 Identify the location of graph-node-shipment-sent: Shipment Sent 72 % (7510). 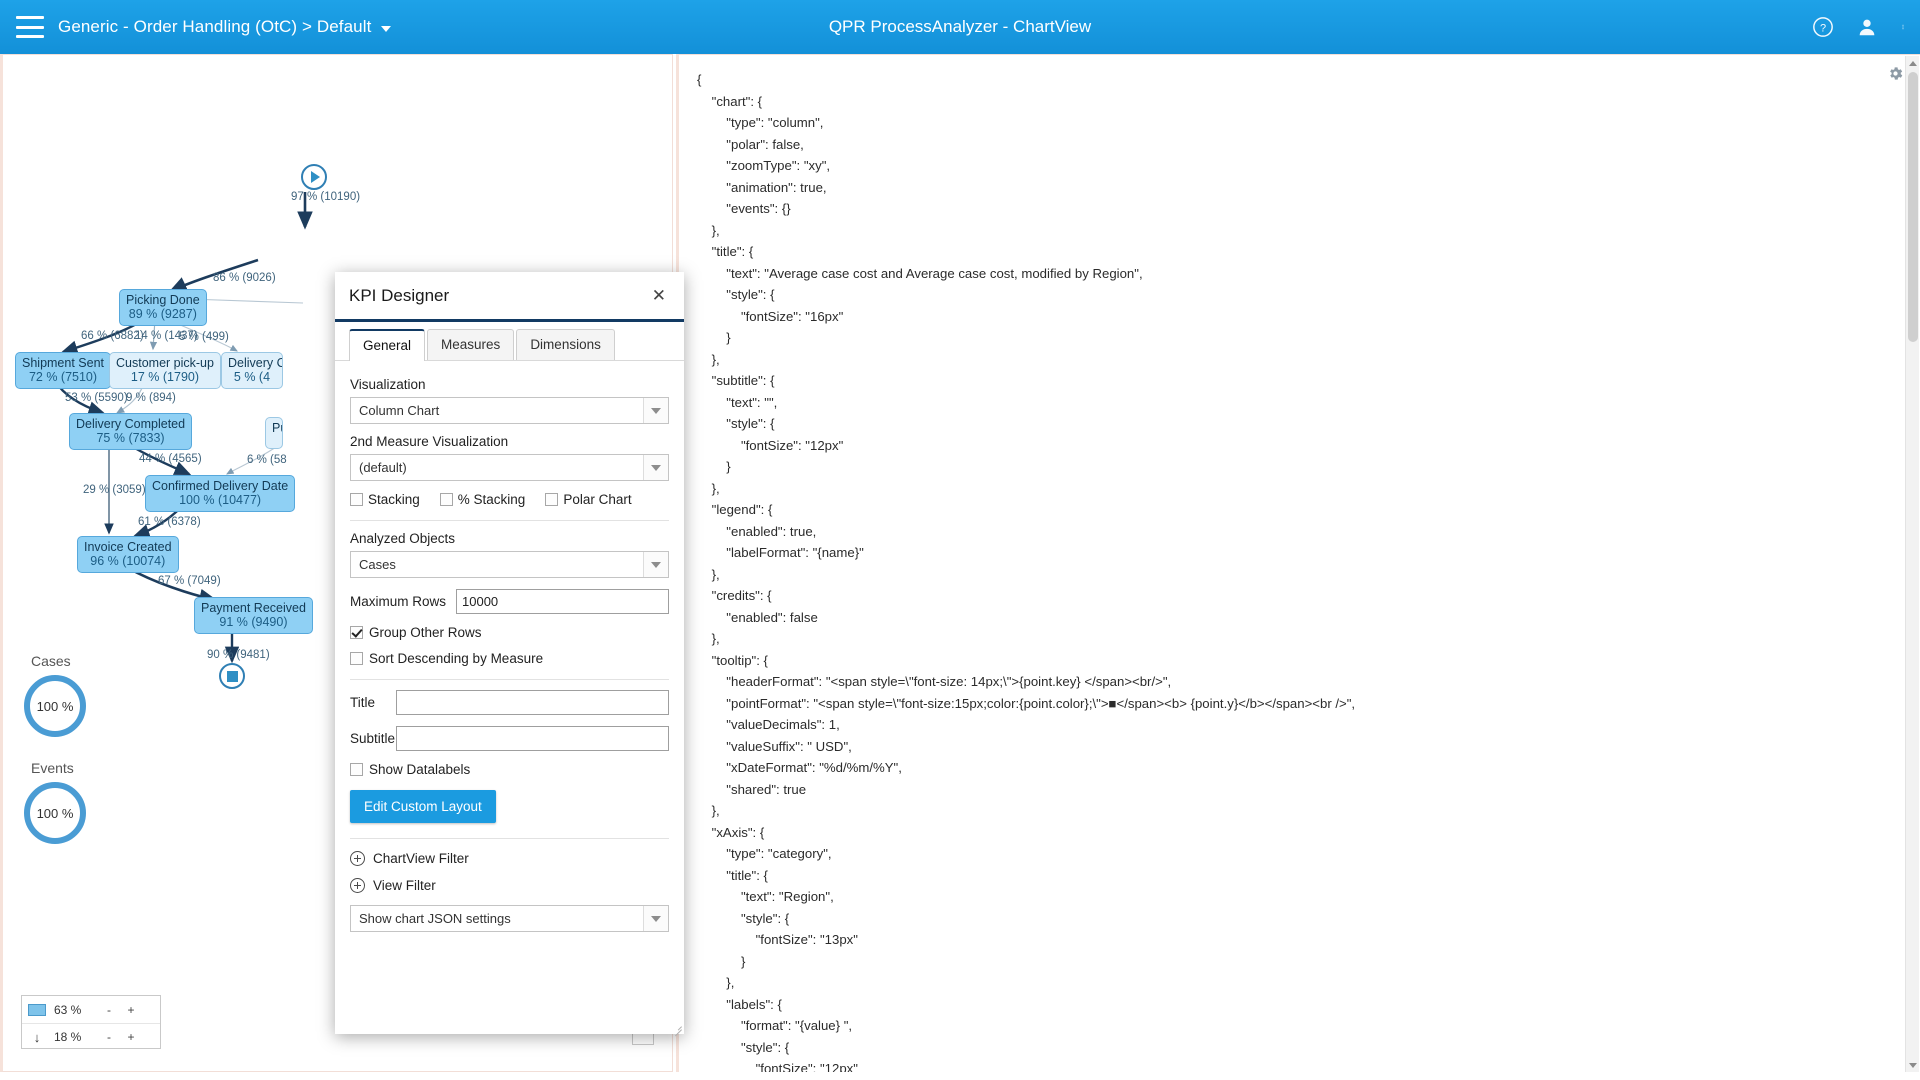
(63, 370).